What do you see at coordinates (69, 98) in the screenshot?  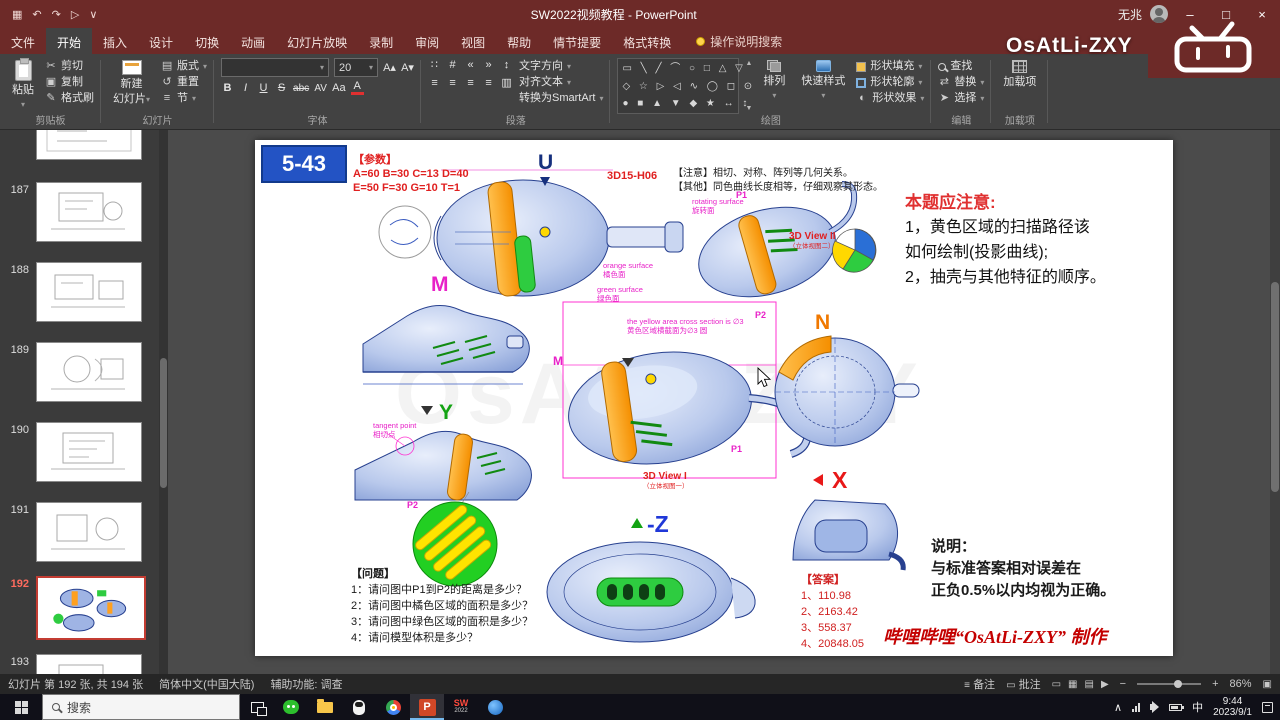 I see `format-painter-button: ✎ 格式刷` at bounding box center [69, 98].